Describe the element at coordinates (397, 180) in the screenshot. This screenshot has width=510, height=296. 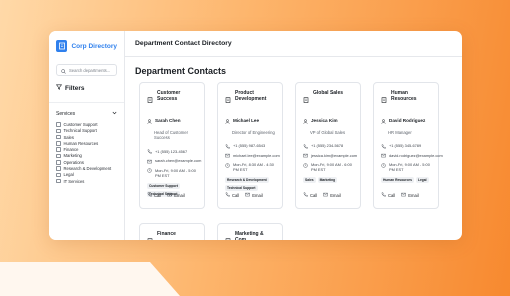
I see `service-tag: Human Resources` at that location.